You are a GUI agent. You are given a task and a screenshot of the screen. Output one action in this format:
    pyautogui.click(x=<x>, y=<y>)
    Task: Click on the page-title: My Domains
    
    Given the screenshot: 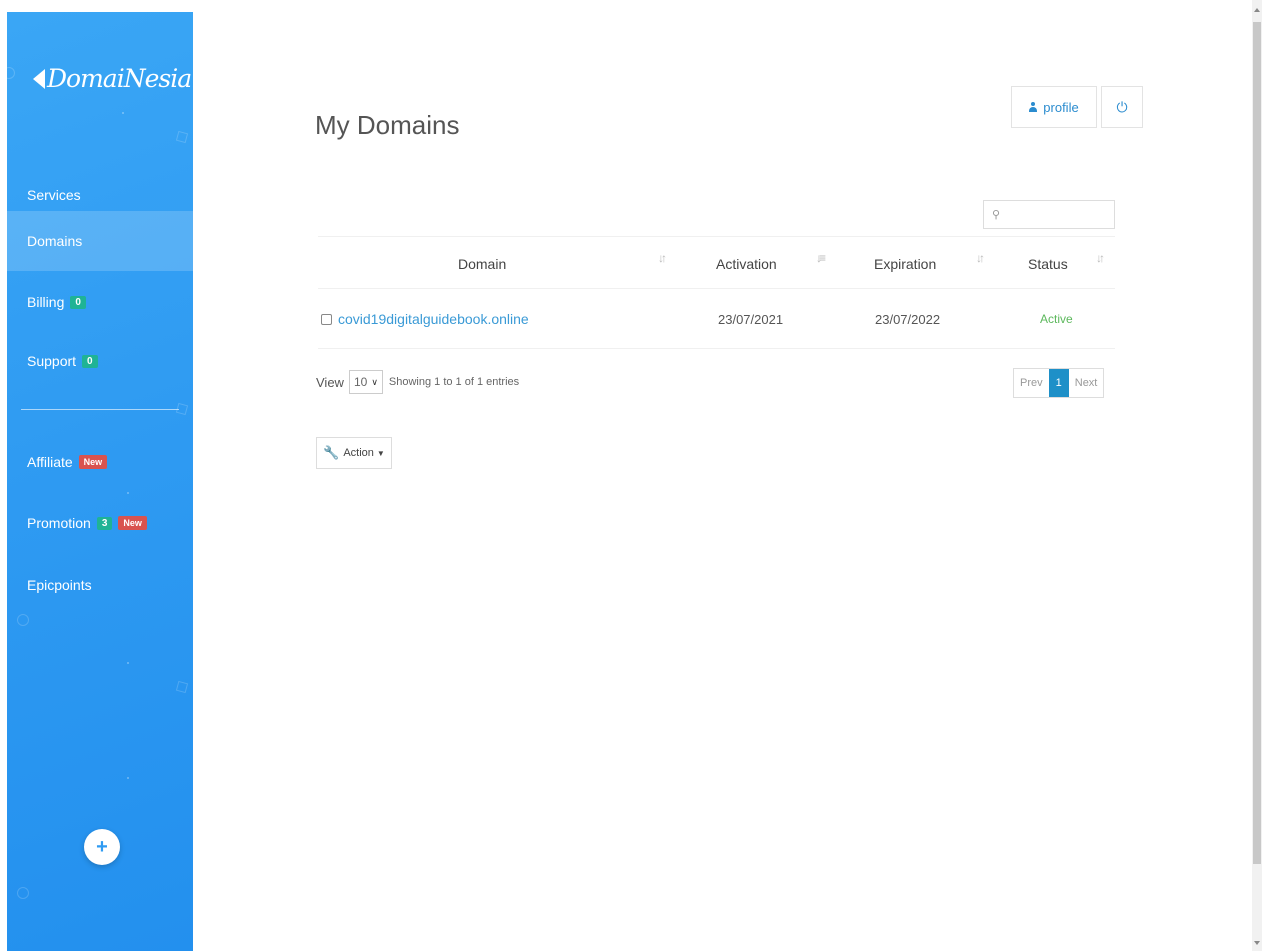 What is the action you would take?
    pyautogui.click(x=387, y=125)
    